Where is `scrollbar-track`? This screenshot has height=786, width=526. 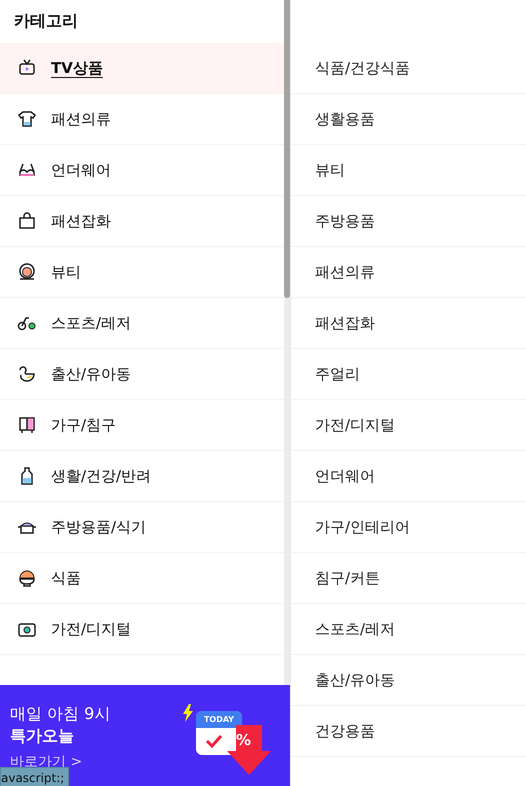
scrollbar-track is located at coordinates (287, 342).